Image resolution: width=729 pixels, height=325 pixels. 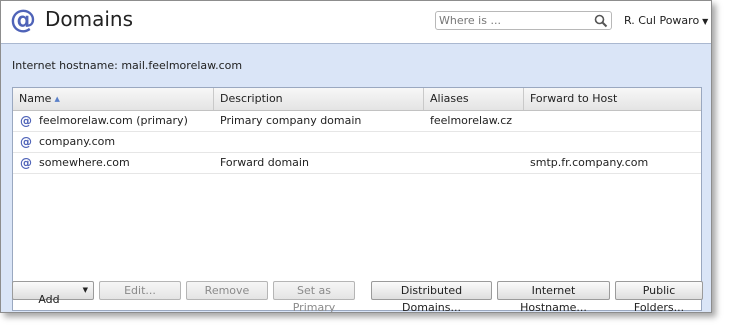 What do you see at coordinates (471, 120) in the screenshot?
I see `cell-aliases: feelmorelaw.cz` at bounding box center [471, 120].